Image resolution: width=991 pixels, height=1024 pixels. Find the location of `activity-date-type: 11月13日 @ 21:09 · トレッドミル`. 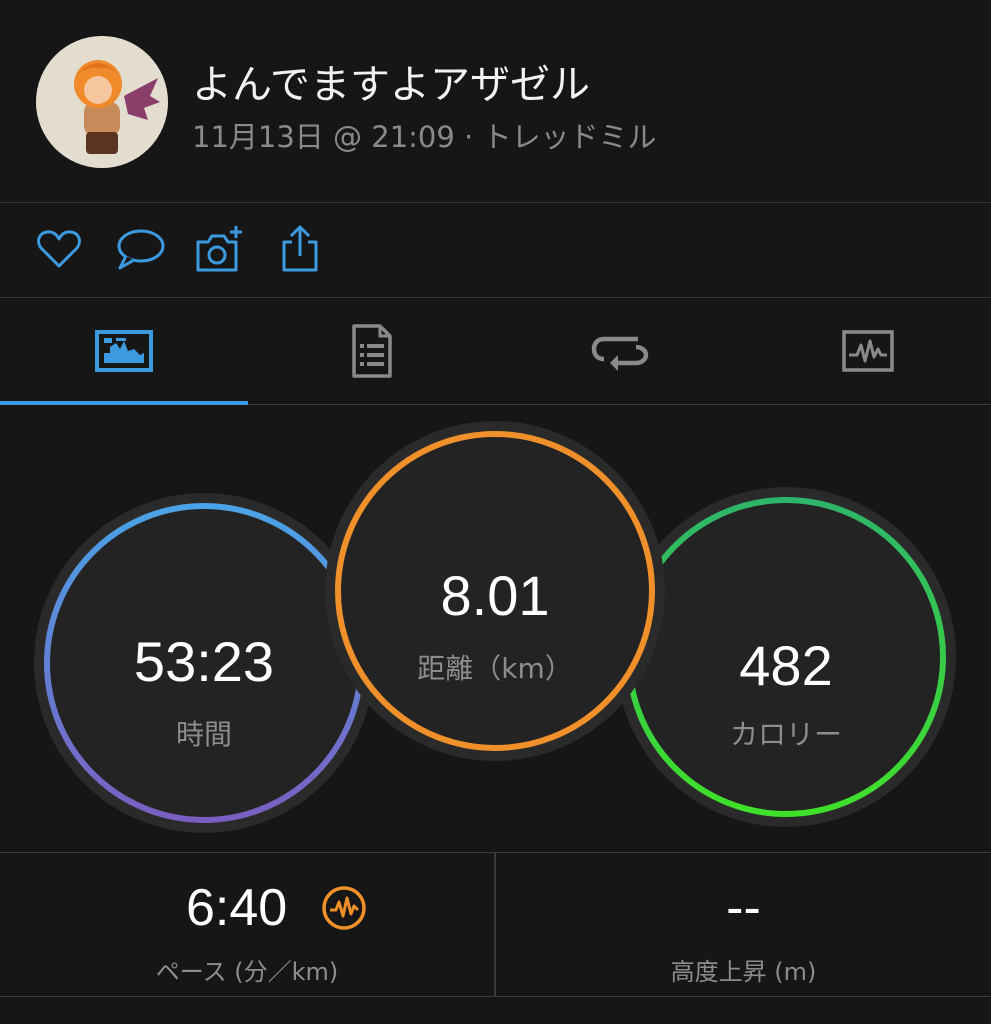

activity-date-type: 11月13日 @ 21:09 · トレッドミル is located at coordinates (424, 137).